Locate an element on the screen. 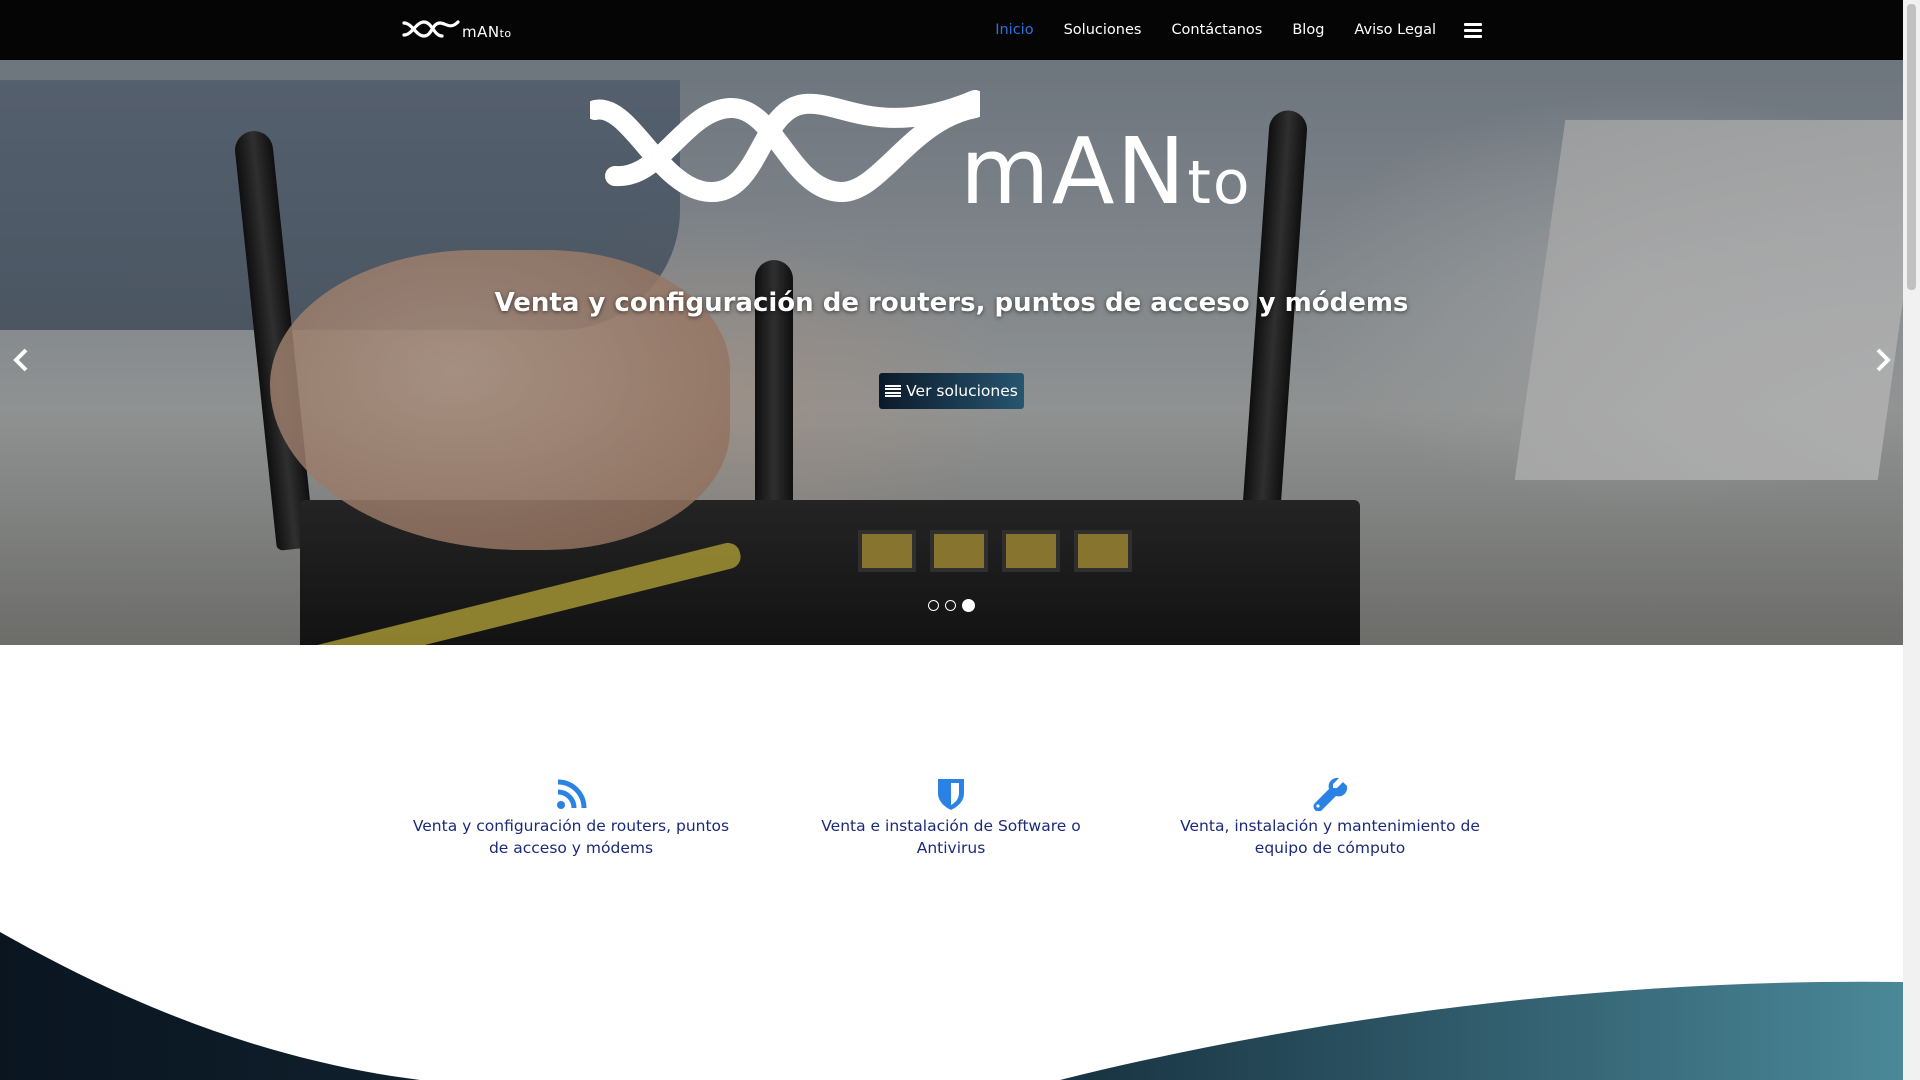  footer-wave is located at coordinates (951, 1006).